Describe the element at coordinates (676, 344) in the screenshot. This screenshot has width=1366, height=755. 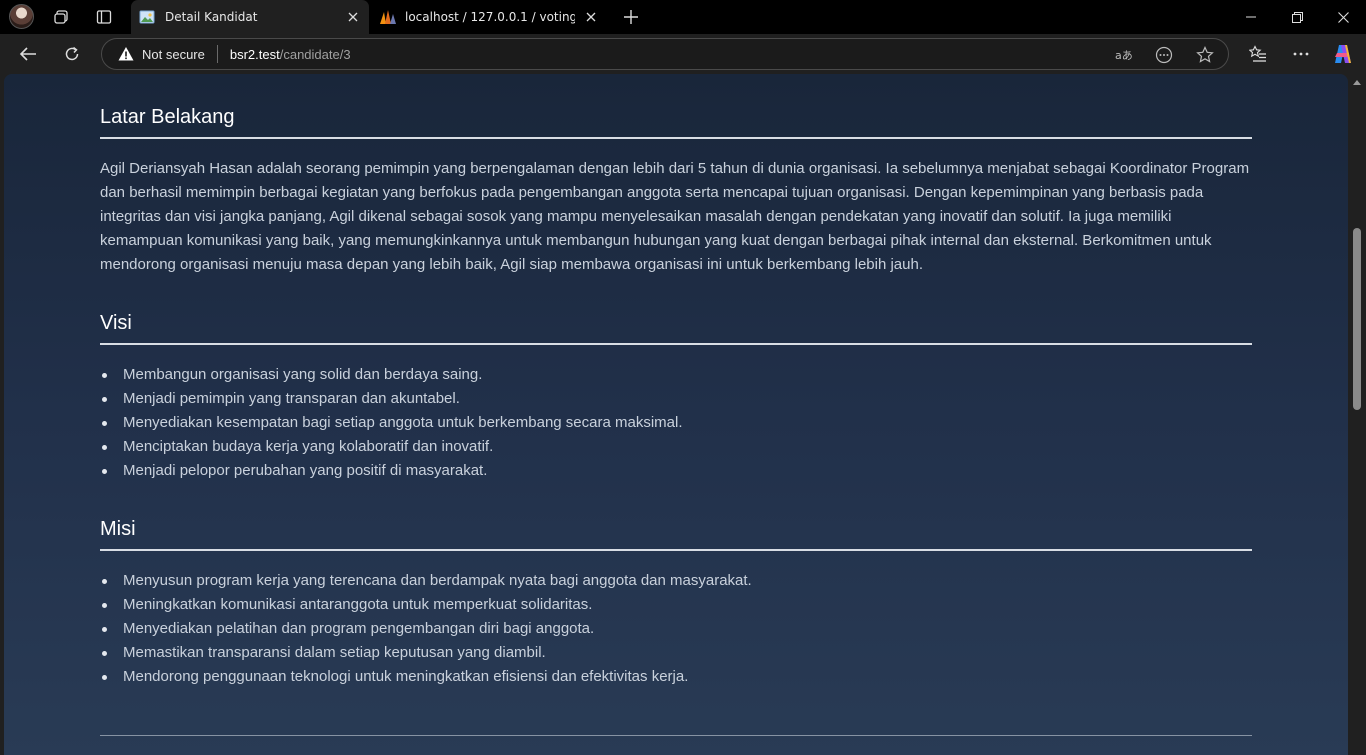
I see `visi-divider` at that location.